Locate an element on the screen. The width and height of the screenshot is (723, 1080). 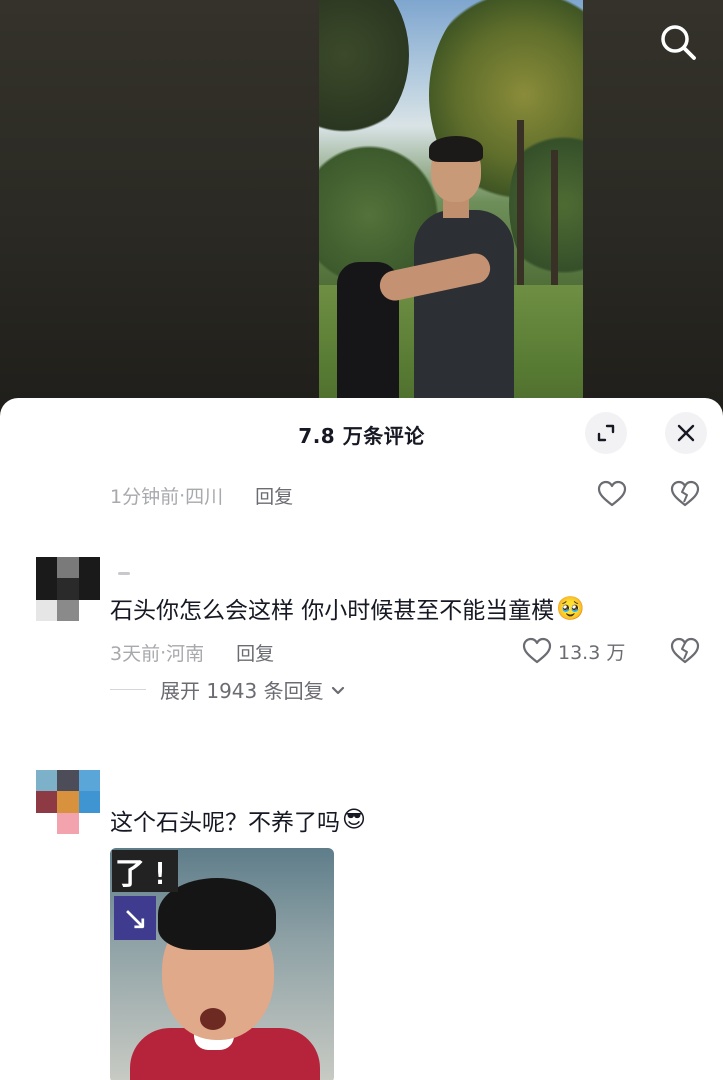
sticker-mouth is located at coordinates (213, 1019).